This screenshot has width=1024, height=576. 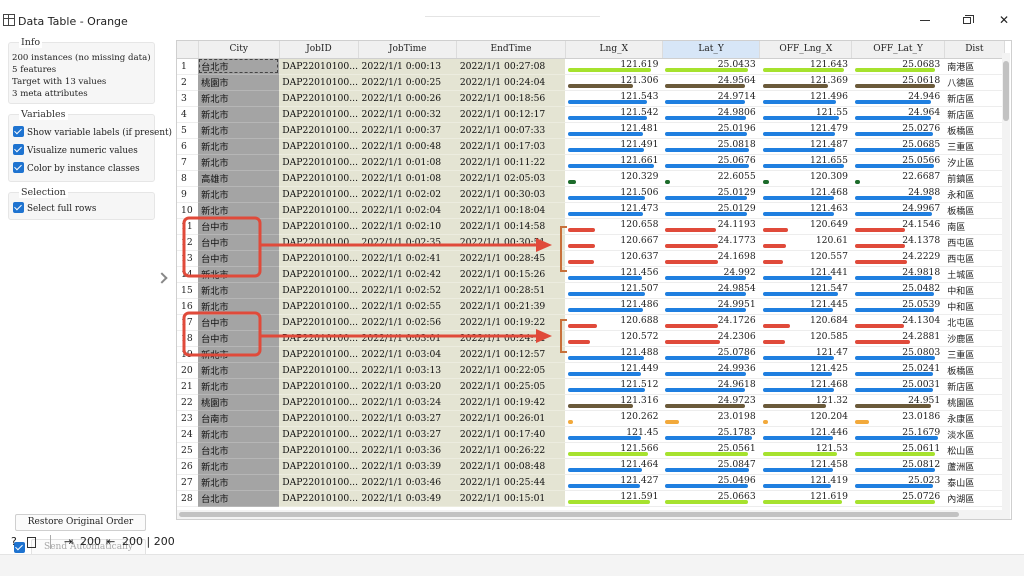 What do you see at coordinates (898, 274) in the screenshot?
I see `olat-cell: 24.9818` at bounding box center [898, 274].